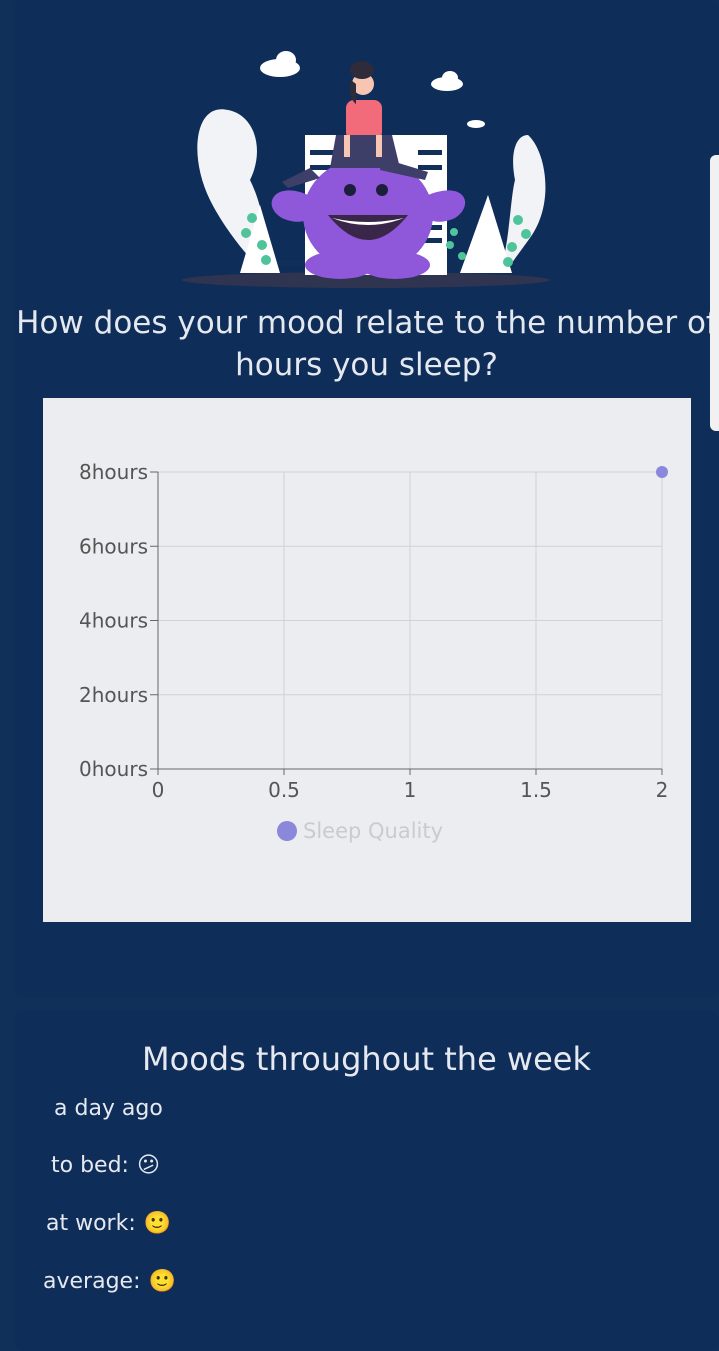 This screenshot has width=719, height=1351. What do you see at coordinates (113, 769) in the screenshot?
I see `y-tick-label: 0hours` at bounding box center [113, 769].